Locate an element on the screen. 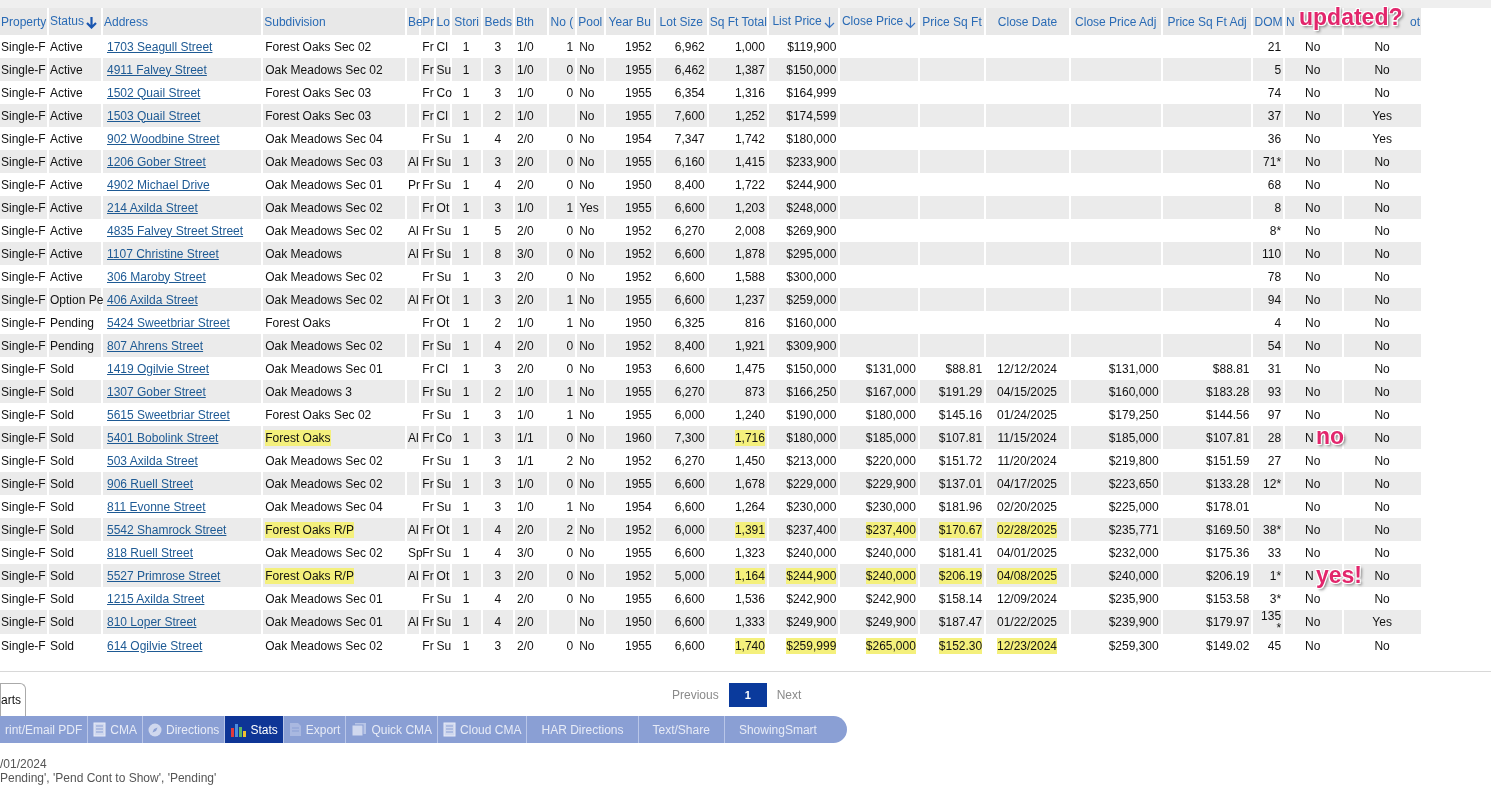  next-link: Next is located at coordinates (789, 695).